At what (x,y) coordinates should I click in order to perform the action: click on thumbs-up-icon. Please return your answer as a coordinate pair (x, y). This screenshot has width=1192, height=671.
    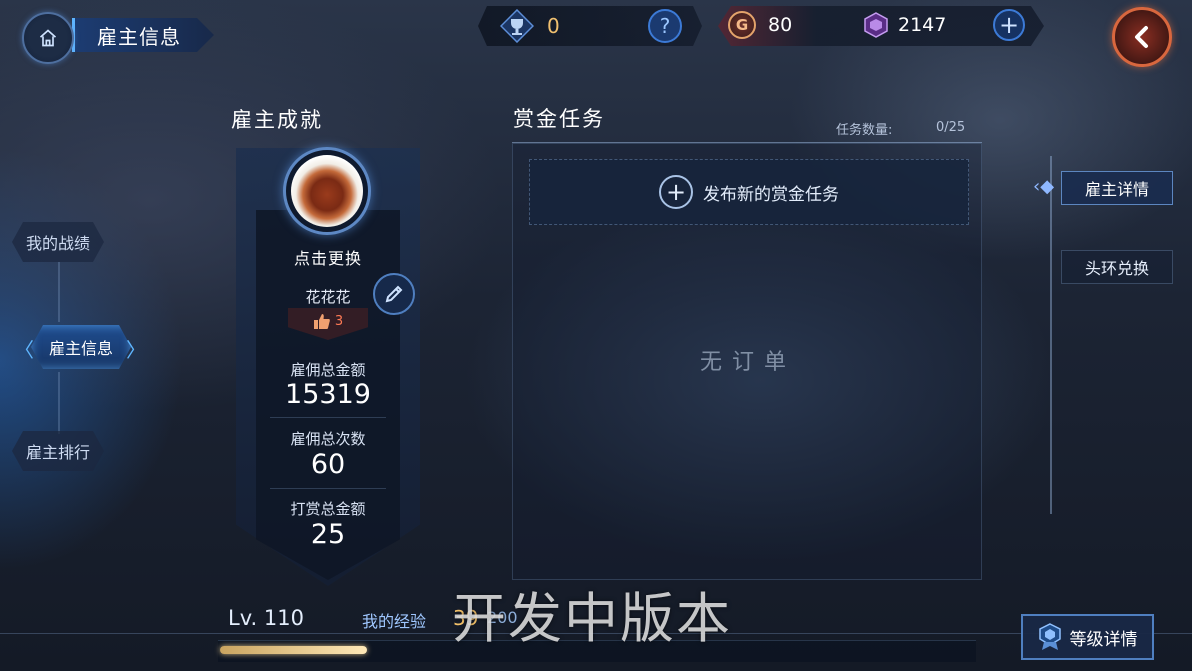
    Looking at the image, I should click on (321, 321).